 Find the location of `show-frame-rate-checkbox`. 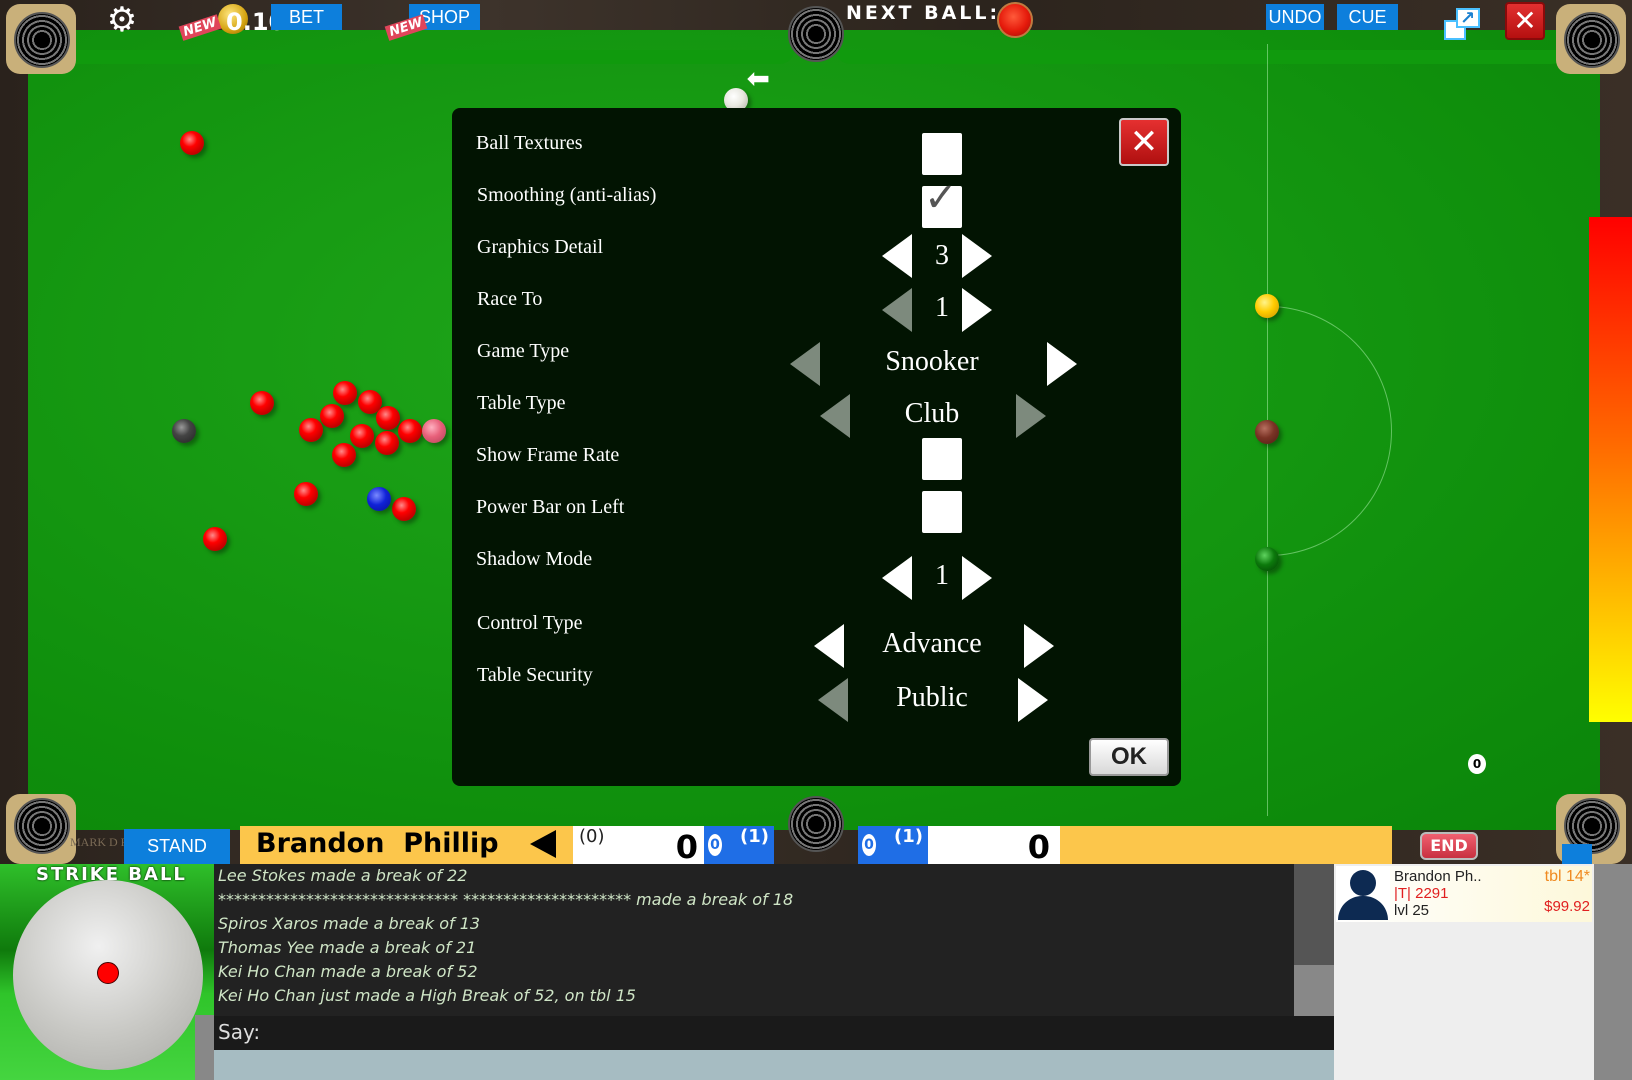

show-frame-rate-checkbox is located at coordinates (942, 459).